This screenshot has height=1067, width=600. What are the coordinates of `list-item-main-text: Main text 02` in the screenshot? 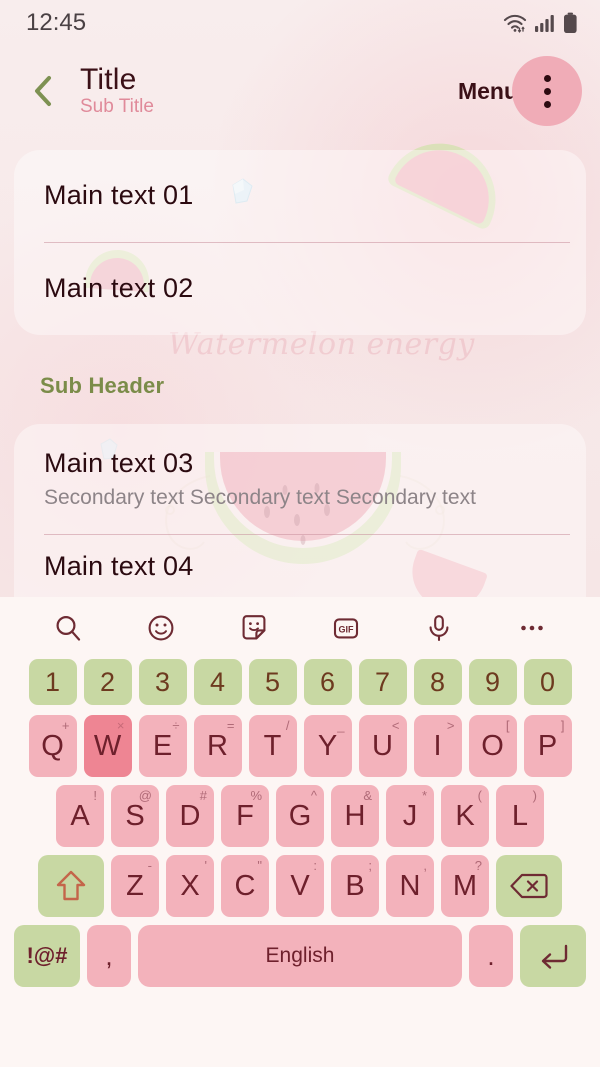 It's located at (119, 287).